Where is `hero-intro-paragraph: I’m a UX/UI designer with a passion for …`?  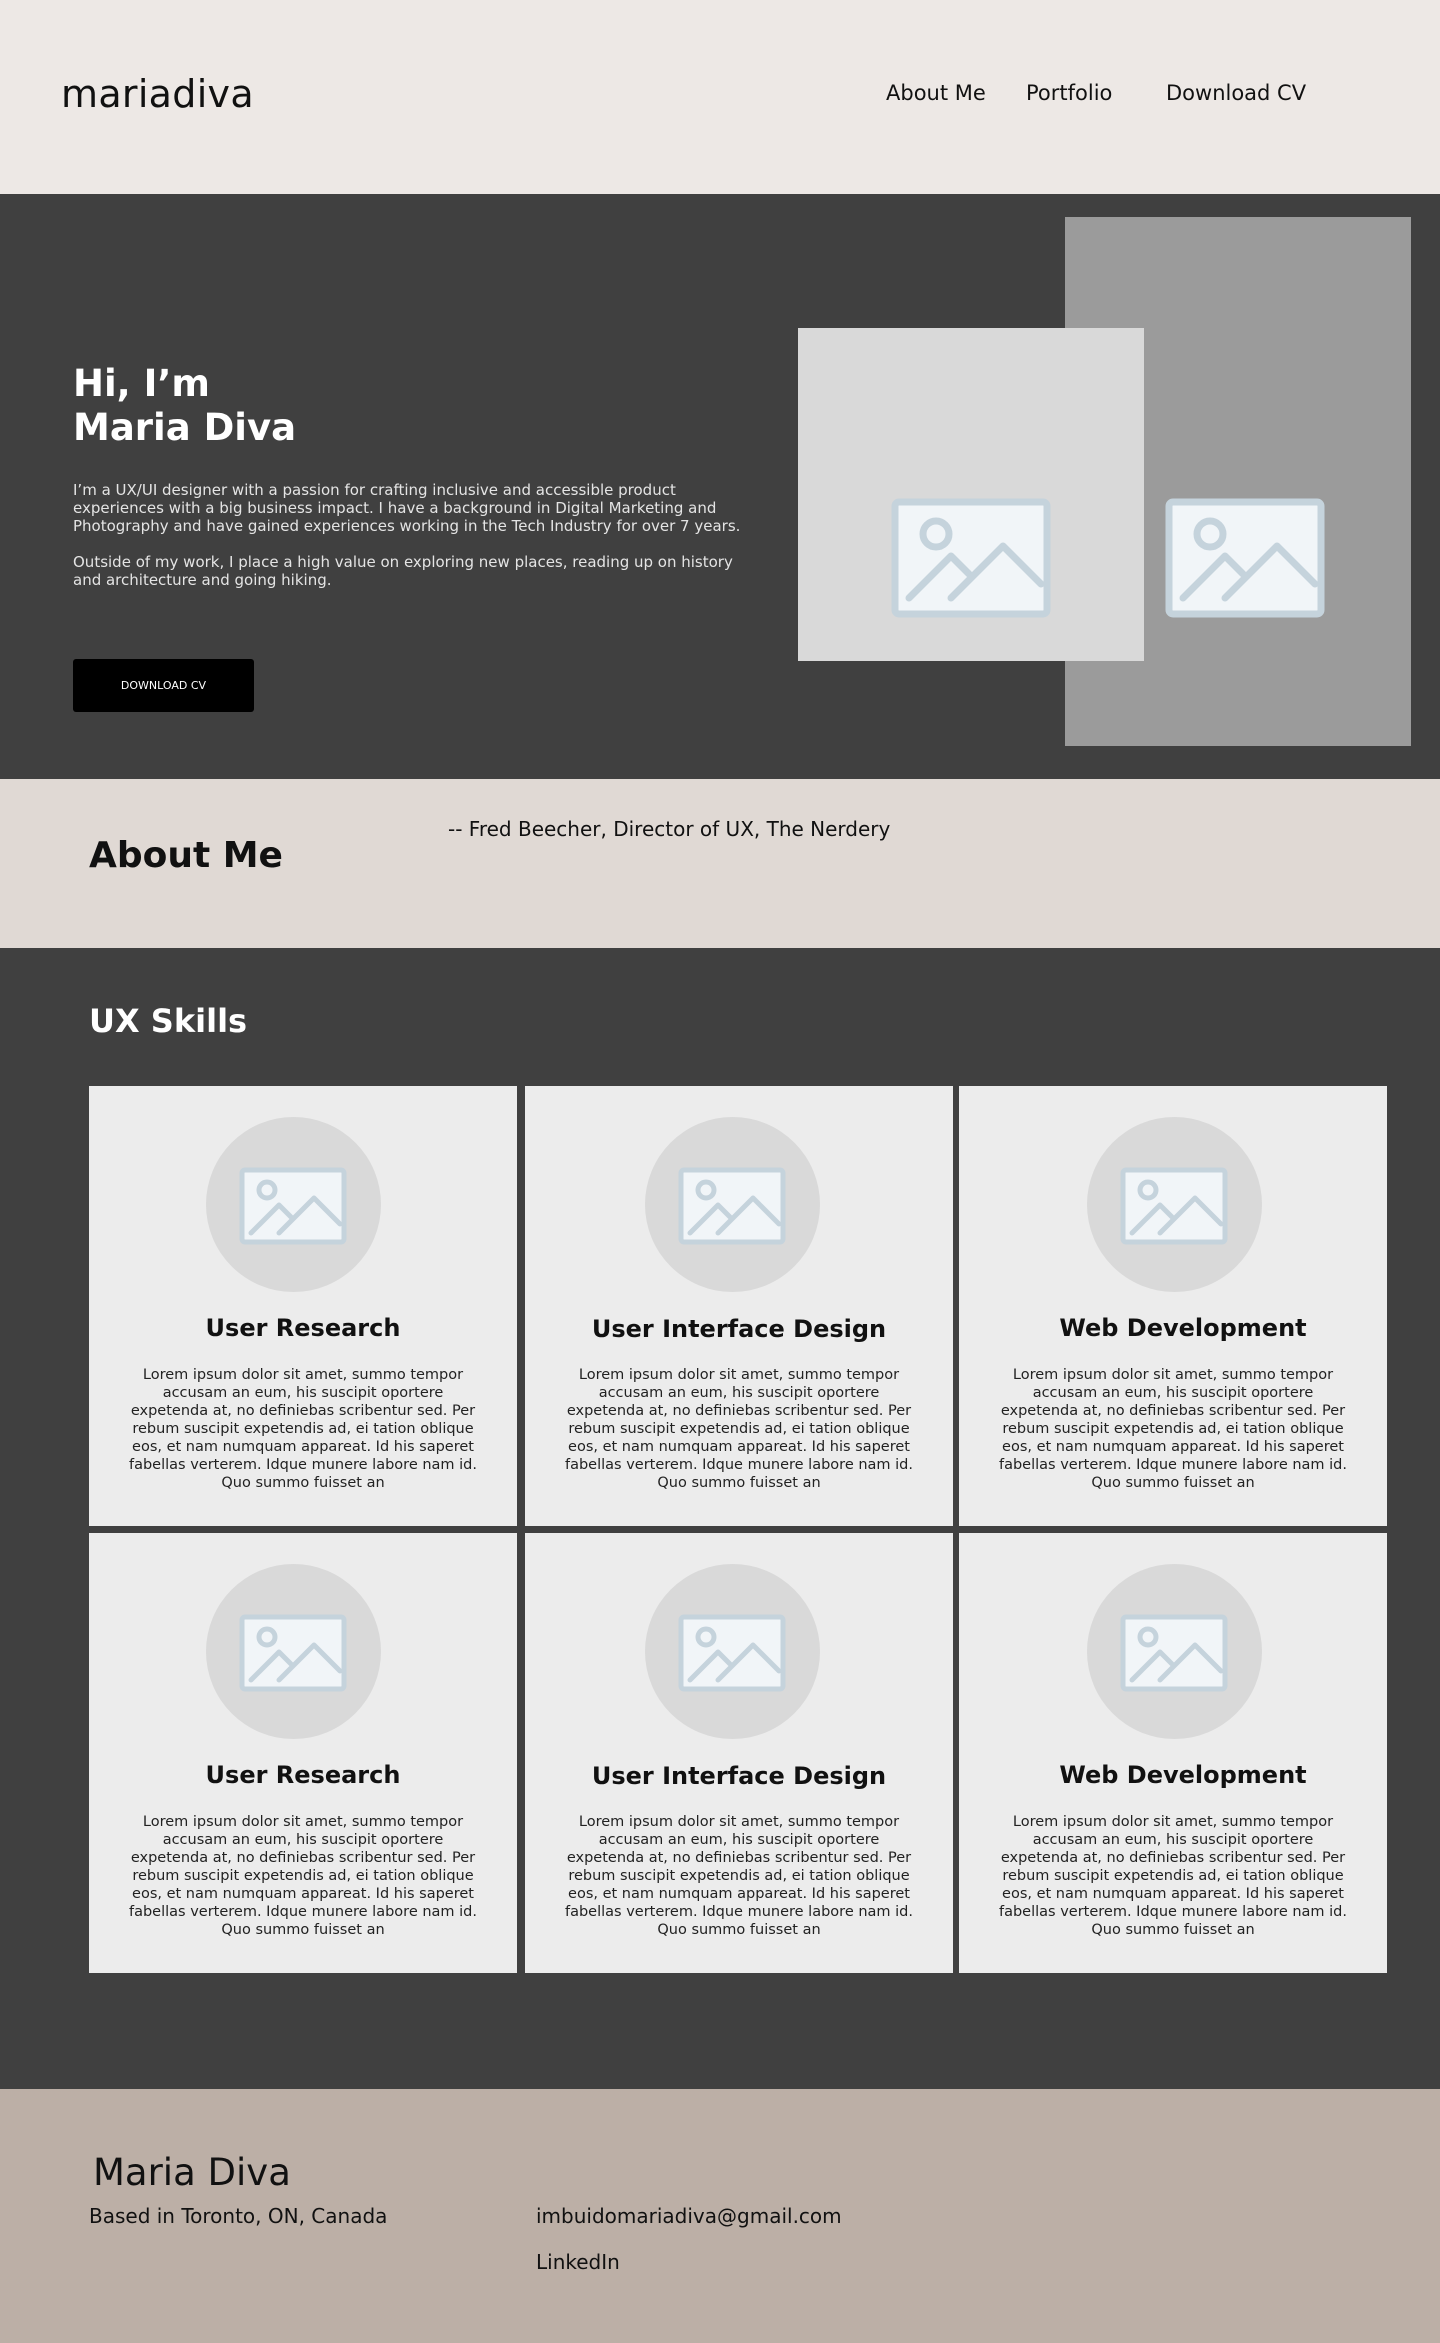 hero-intro-paragraph: I’m a UX/UI designer with a passion for … is located at coordinates (407, 508).